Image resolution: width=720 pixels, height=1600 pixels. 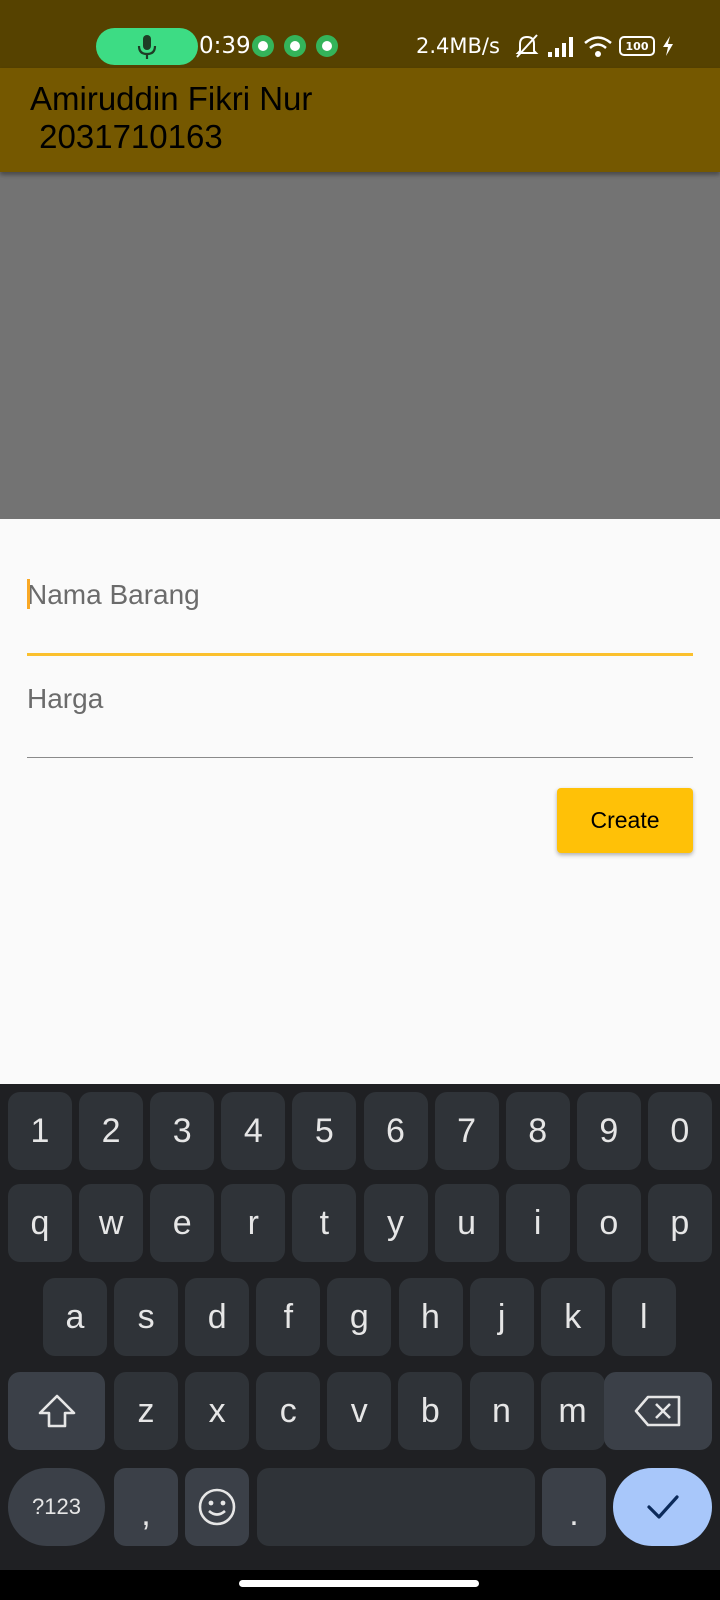 I want to click on mic-active-indicator, so click(x=147, y=46).